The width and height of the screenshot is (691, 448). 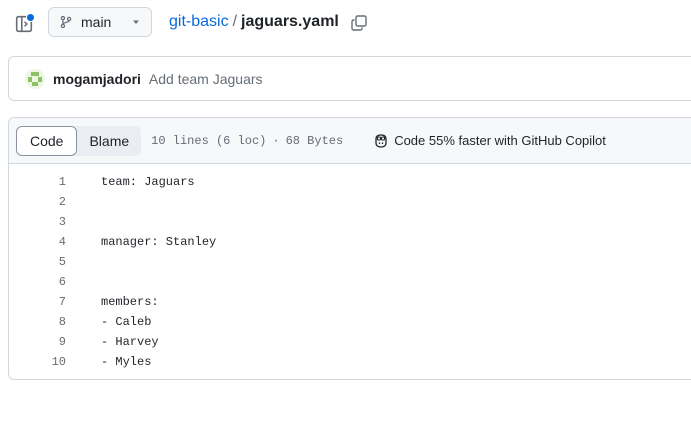 I want to click on copy-path-button, so click(x=359, y=23).